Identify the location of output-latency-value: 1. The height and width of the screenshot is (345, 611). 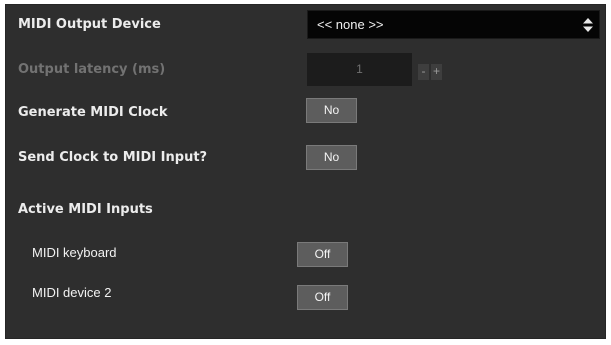
(359, 69).